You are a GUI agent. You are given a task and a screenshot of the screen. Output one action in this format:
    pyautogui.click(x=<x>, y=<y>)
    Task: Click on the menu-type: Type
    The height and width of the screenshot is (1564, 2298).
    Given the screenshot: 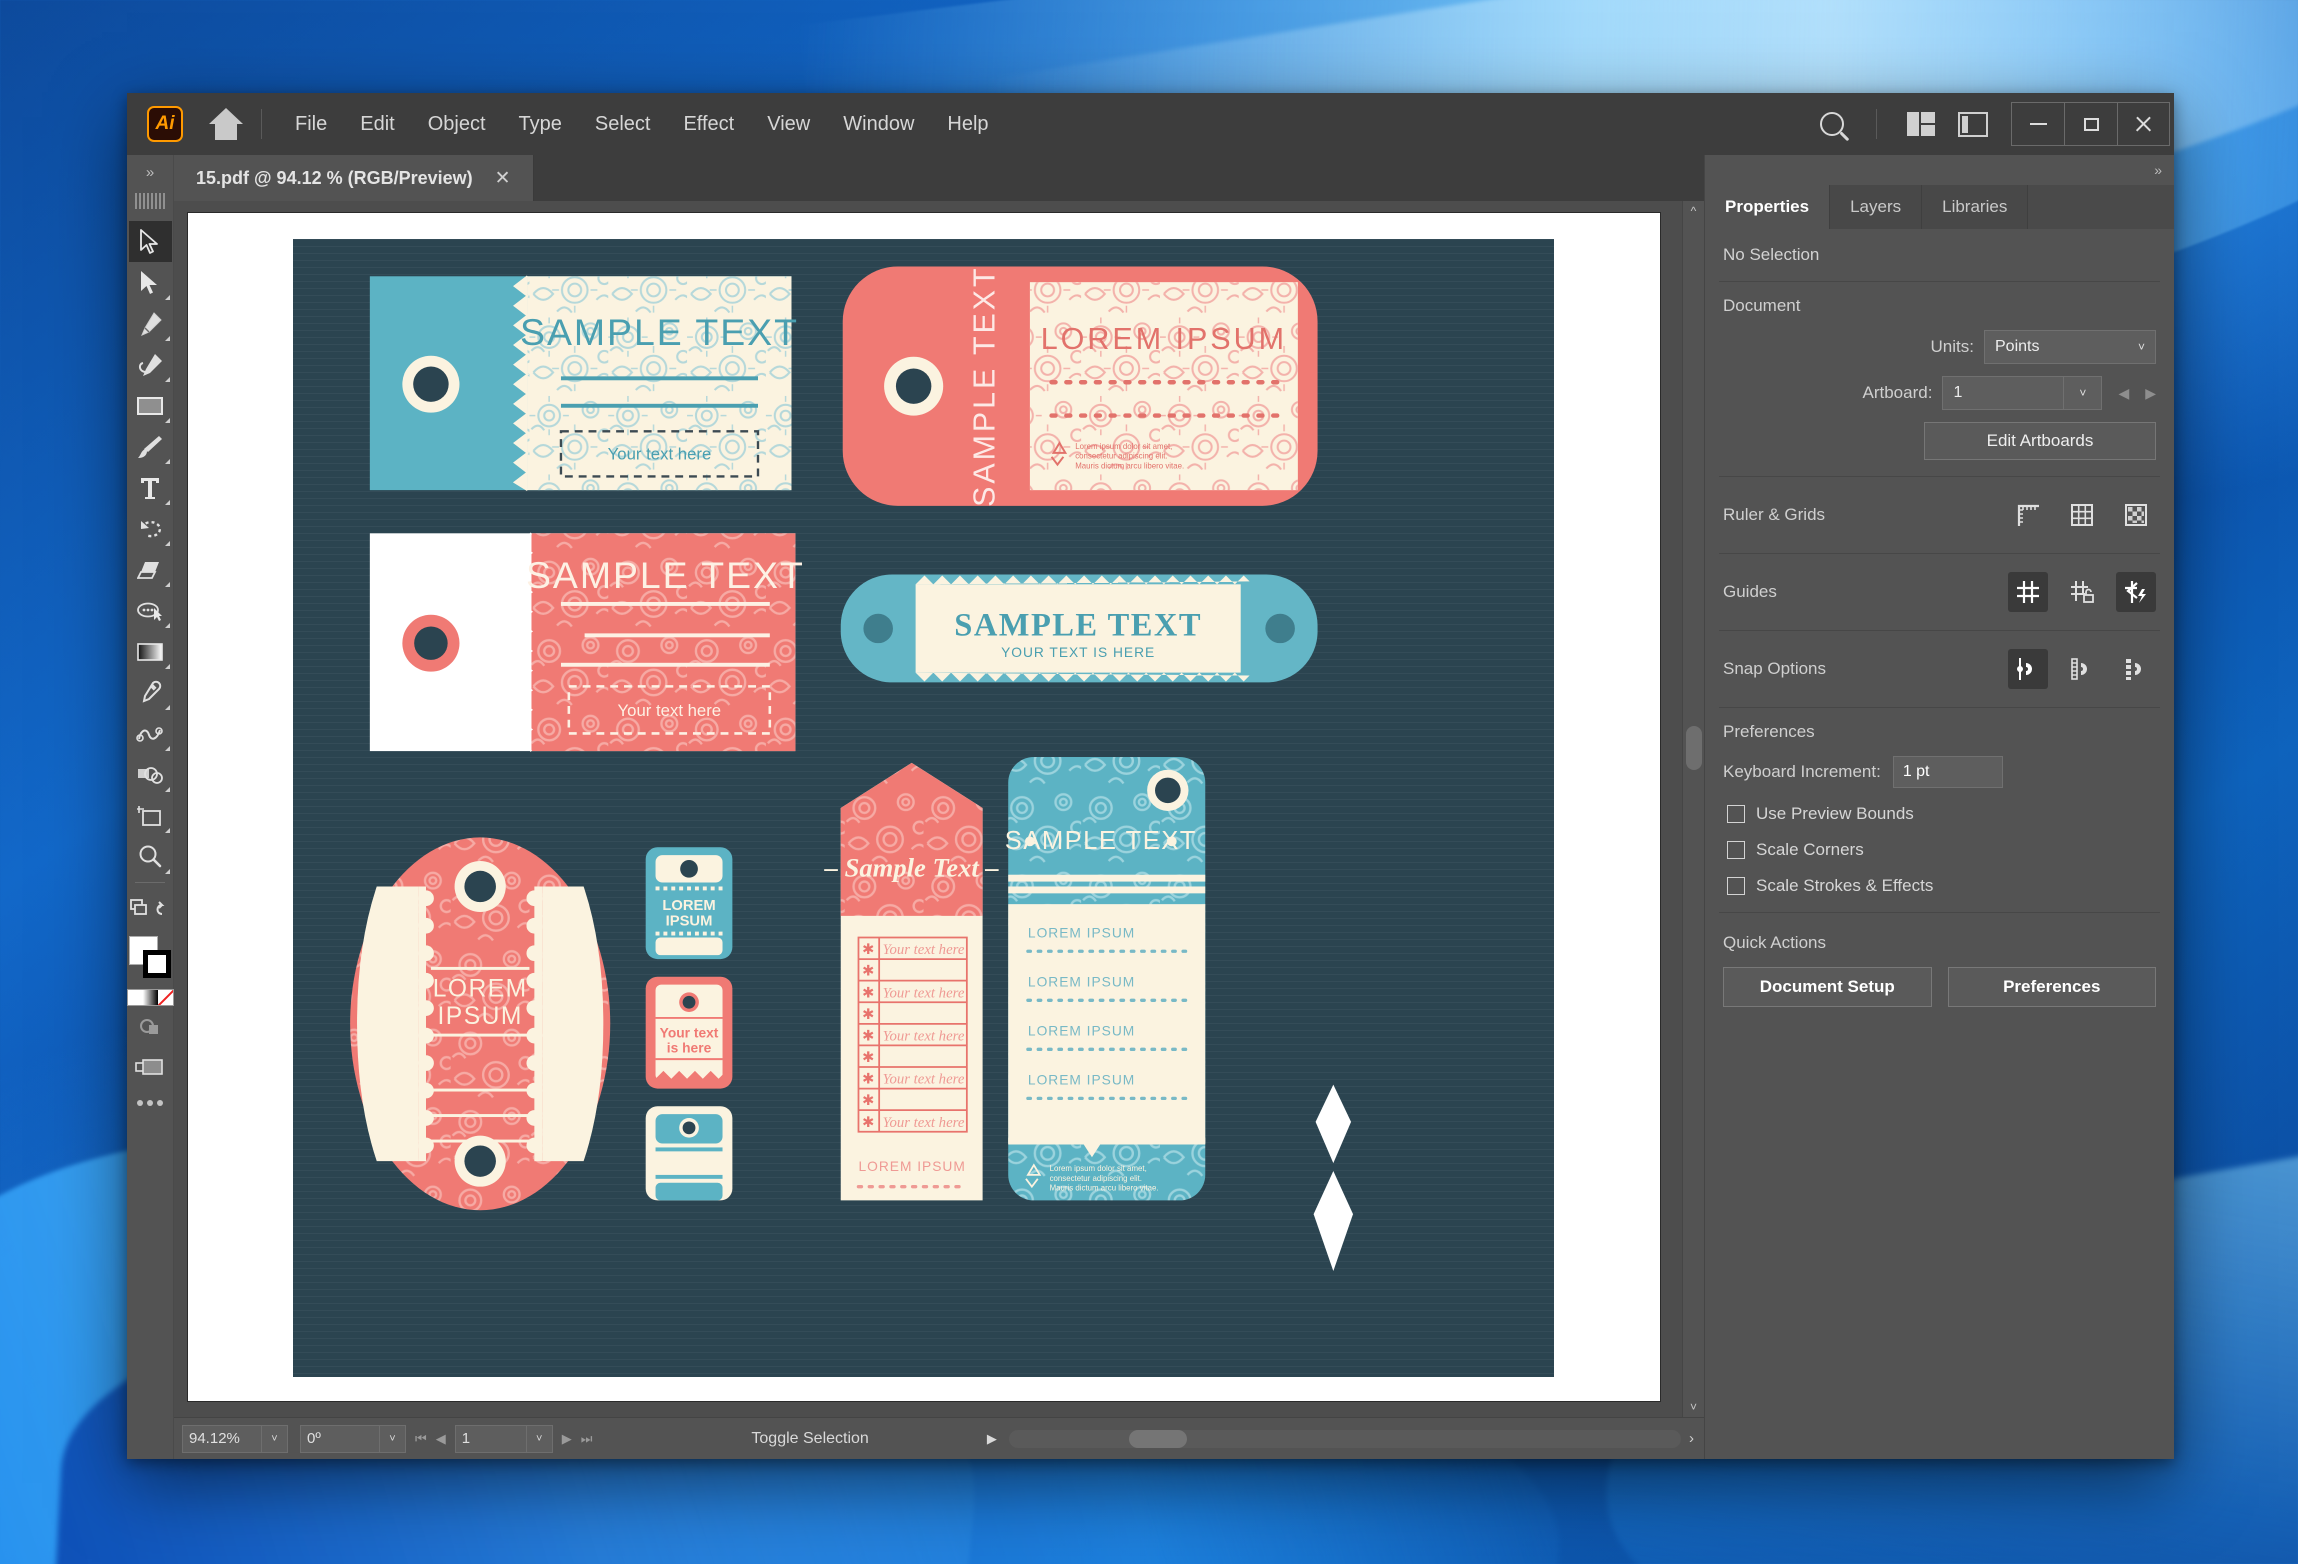 What is the action you would take?
    pyautogui.click(x=540, y=124)
    